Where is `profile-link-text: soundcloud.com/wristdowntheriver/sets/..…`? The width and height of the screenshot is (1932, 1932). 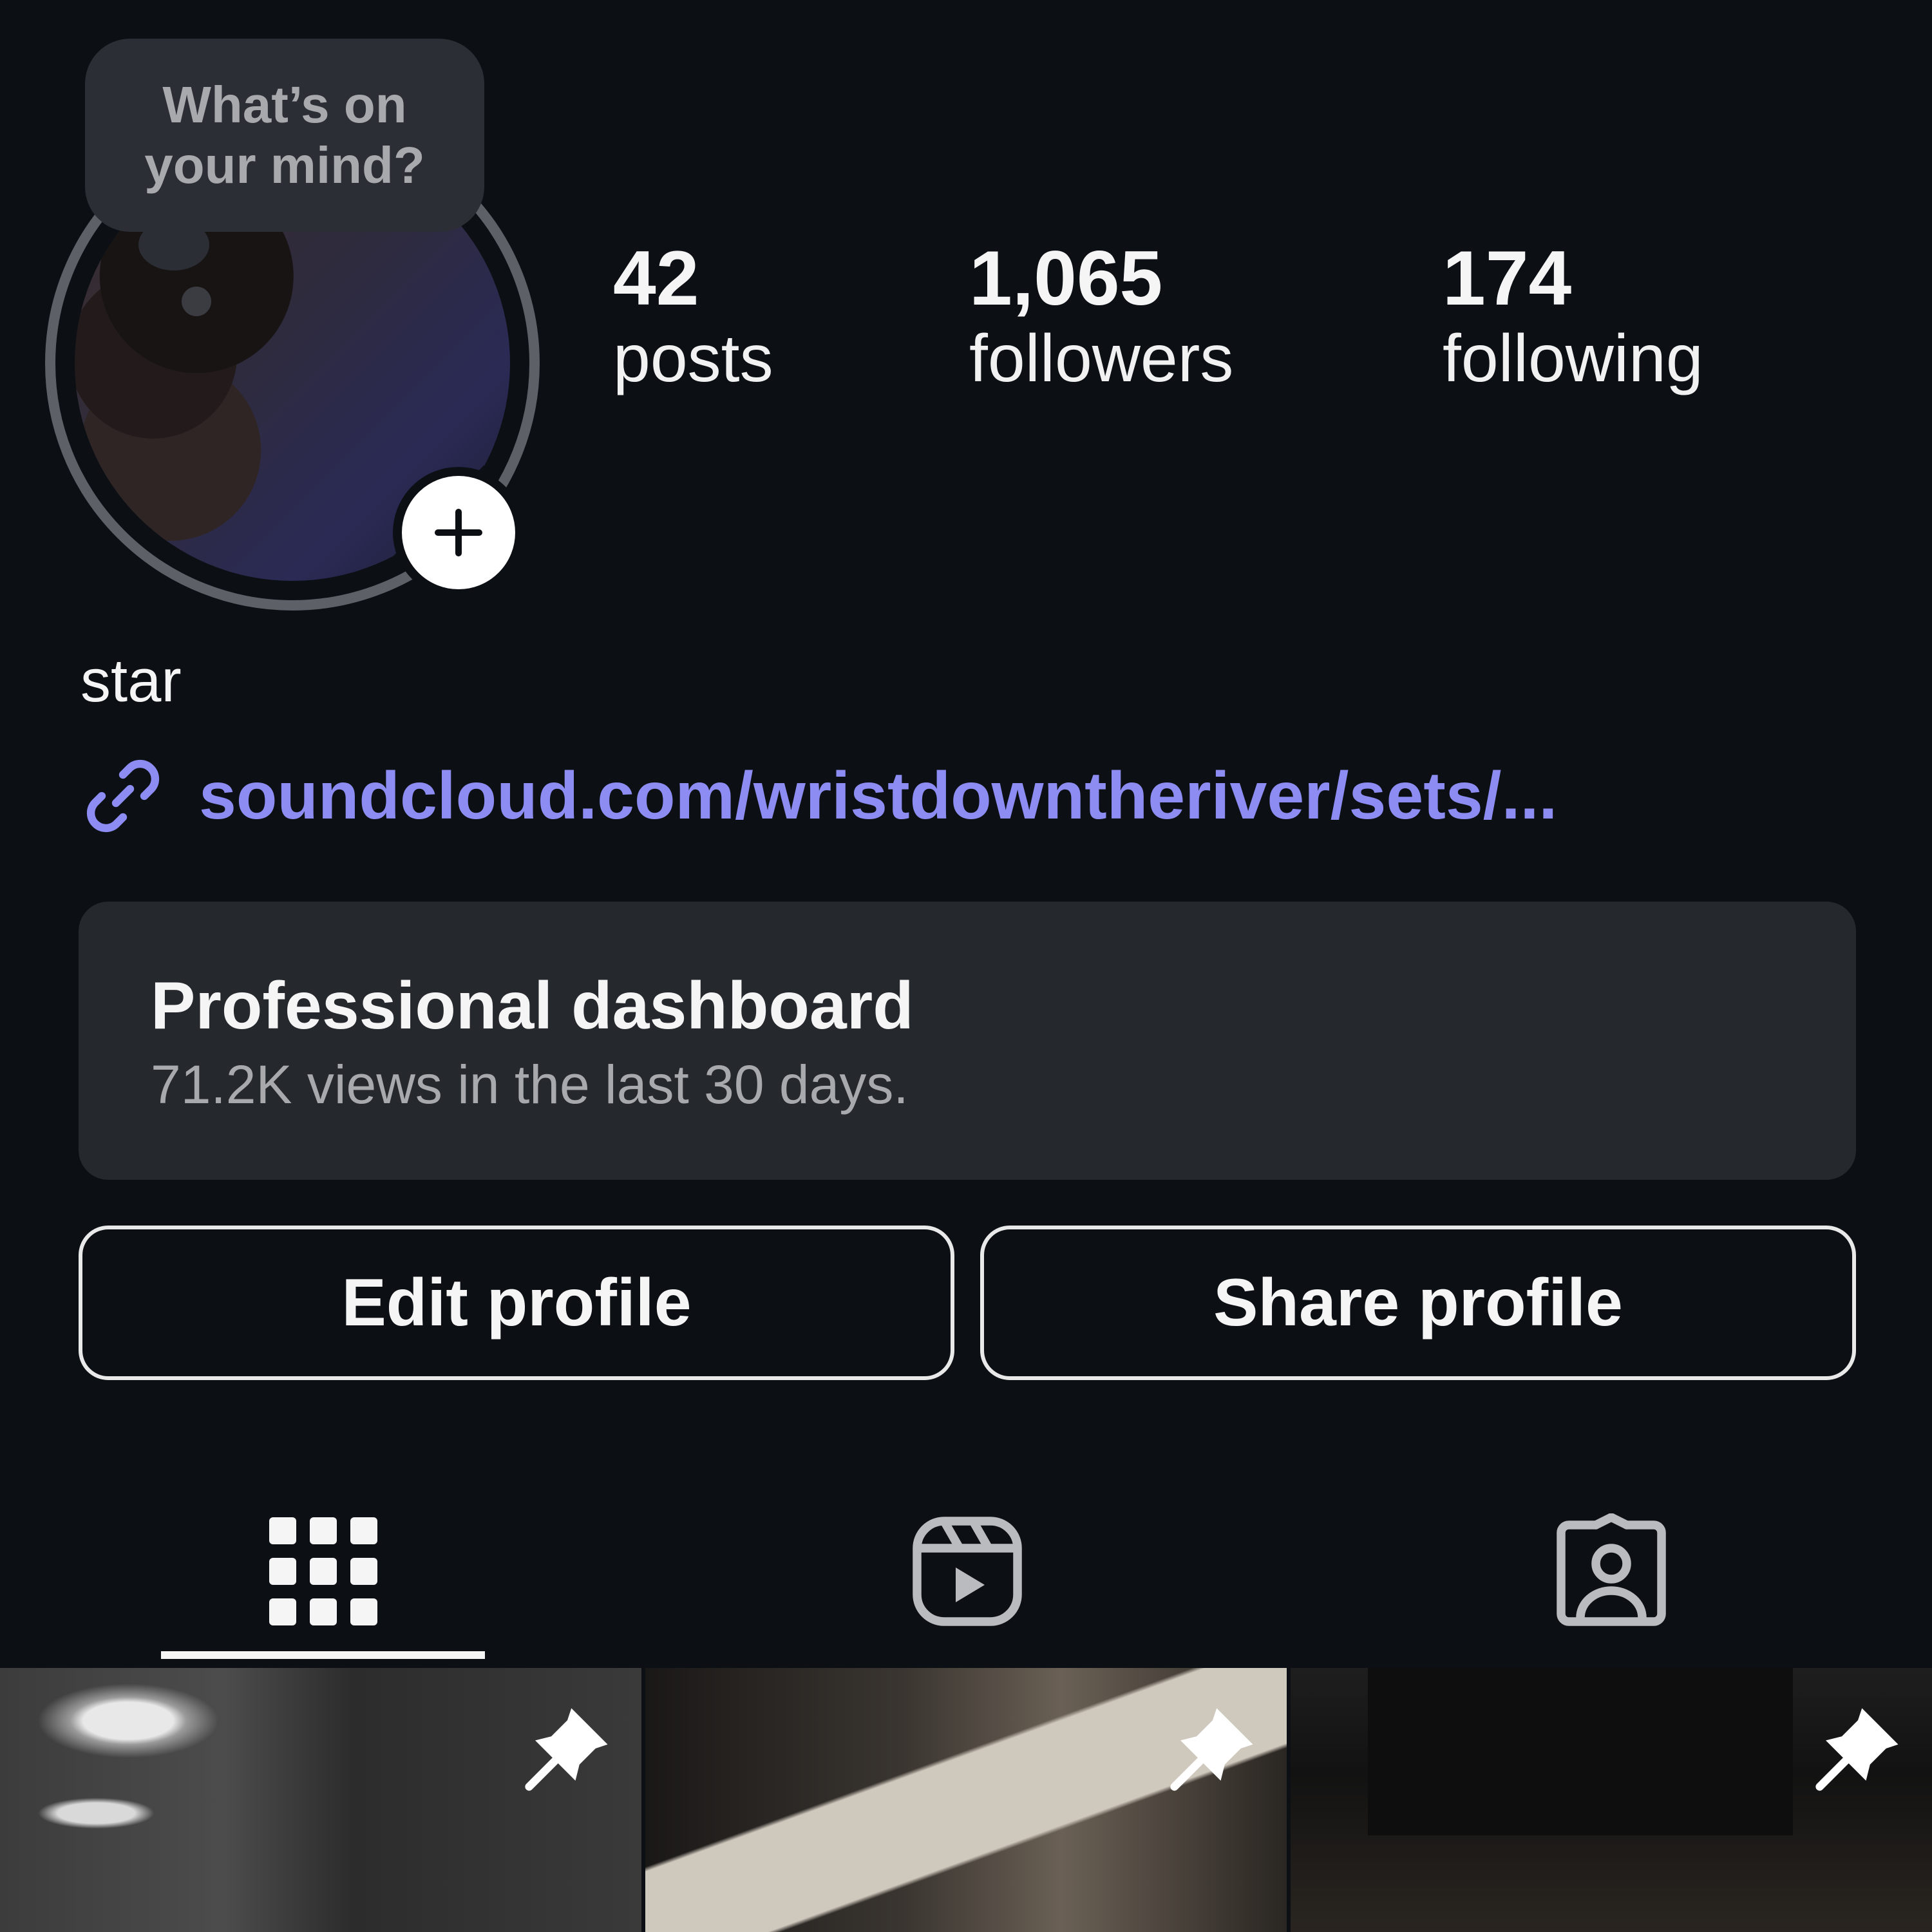 profile-link-text: soundcloud.com/wristdowntheriver/sets/..… is located at coordinates (878, 796).